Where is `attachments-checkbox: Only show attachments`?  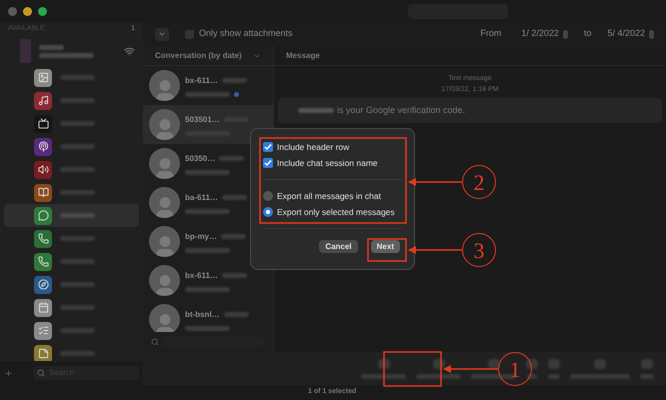
attachments-checkbox: Only show attachments is located at coordinates (239, 34).